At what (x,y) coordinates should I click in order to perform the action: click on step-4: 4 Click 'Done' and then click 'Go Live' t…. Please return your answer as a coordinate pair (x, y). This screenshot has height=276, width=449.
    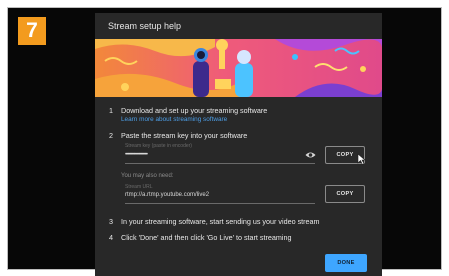
    Looking at the image, I should click on (200, 237).